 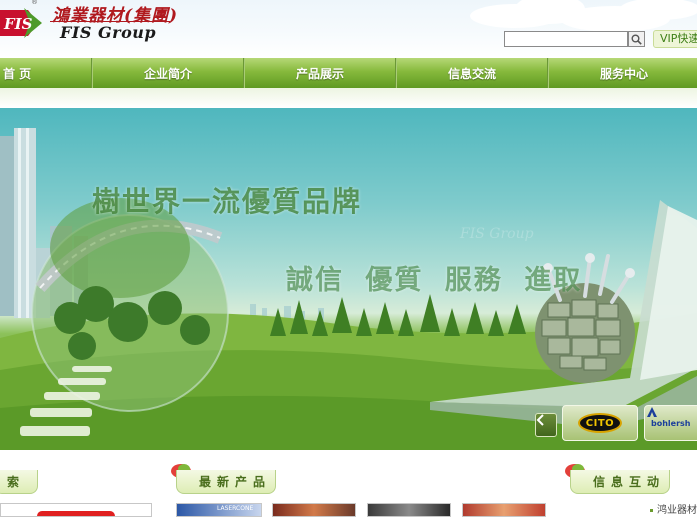 I want to click on site-header: FIS ® 鴻業器材(集團) FIS Group VIP快速, so click(x=348, y=29).